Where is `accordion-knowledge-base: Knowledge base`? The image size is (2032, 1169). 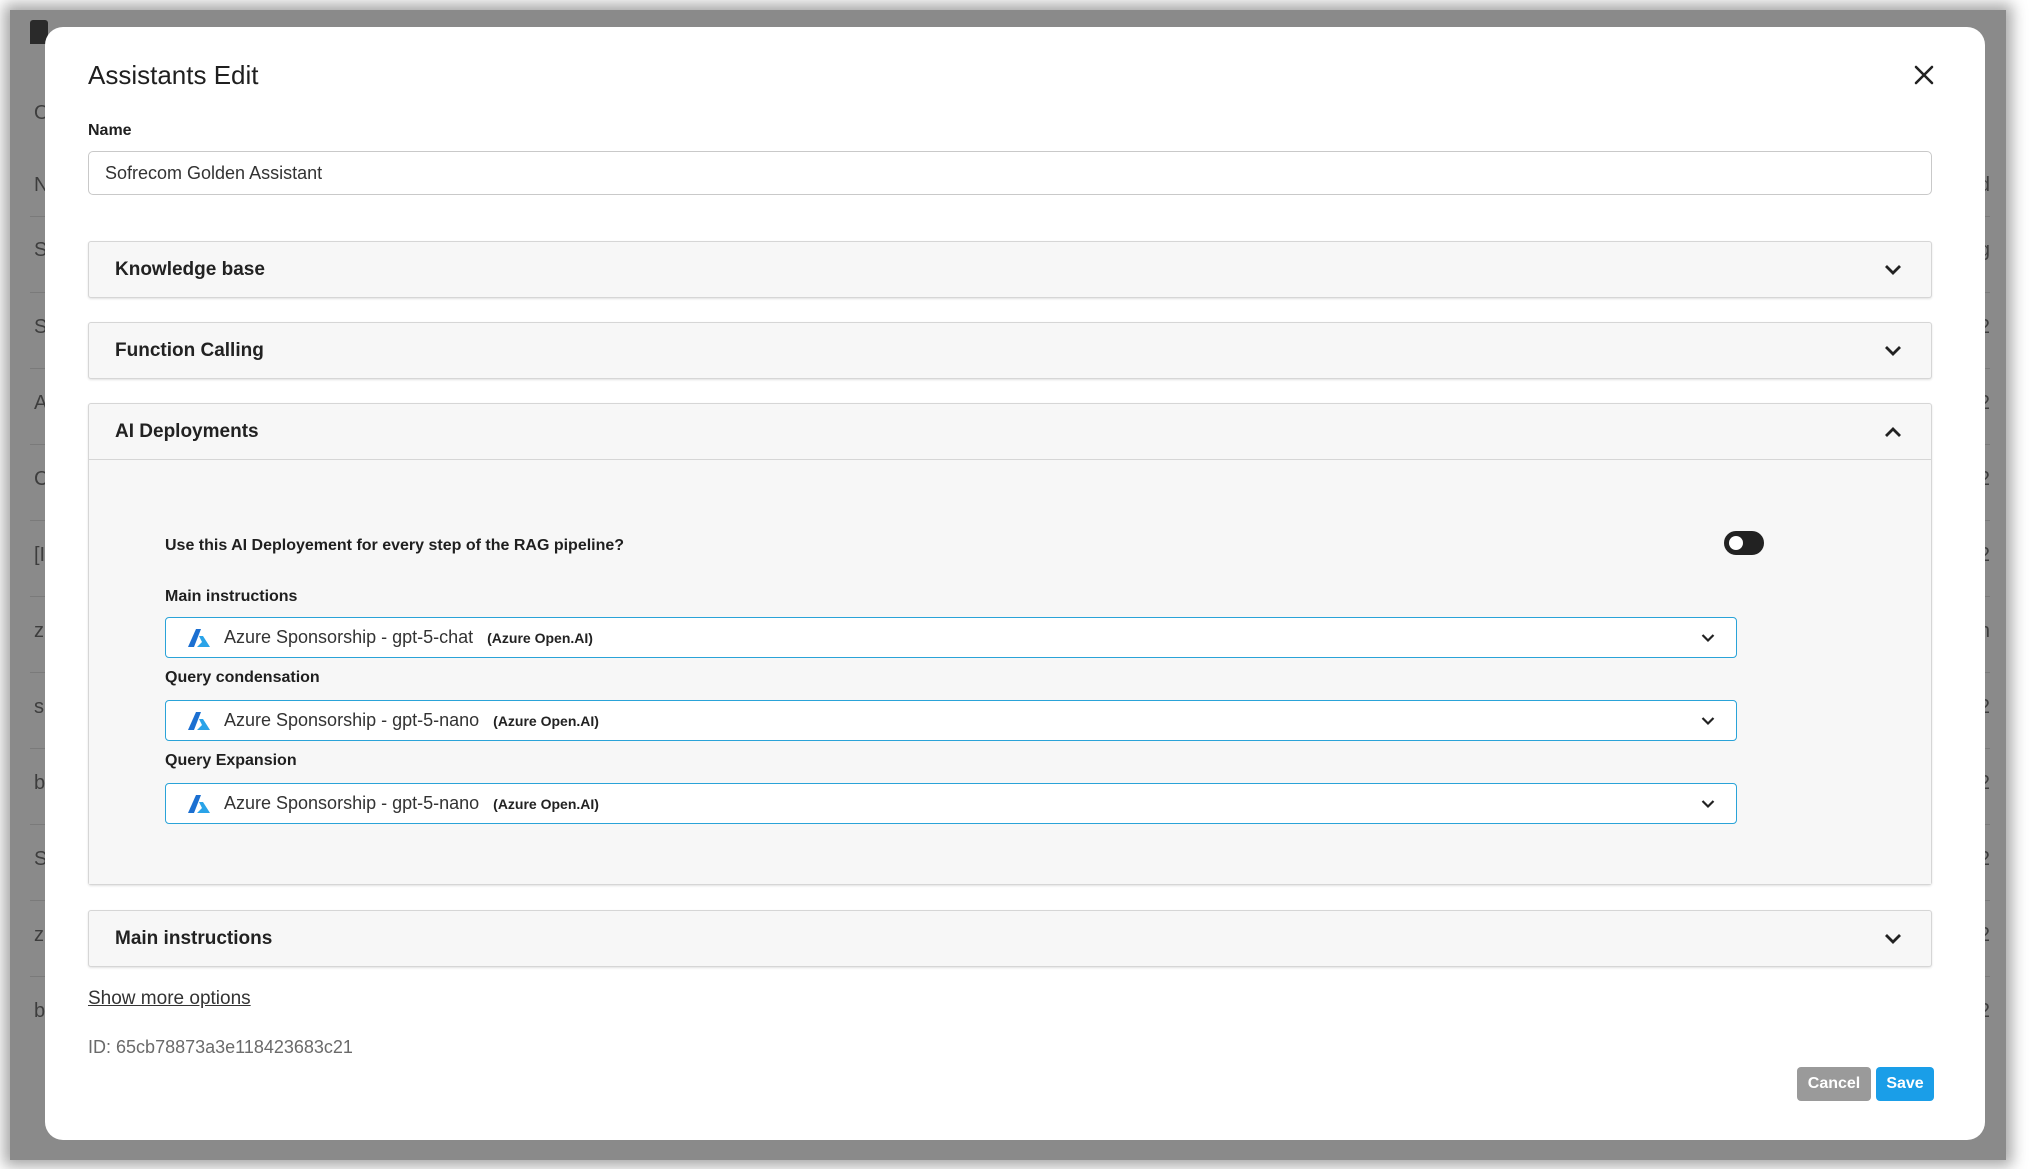
accordion-knowledge-base: Knowledge base is located at coordinates (1010, 269).